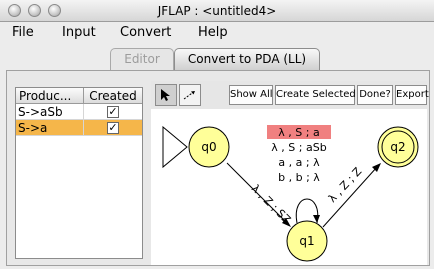 The image size is (434, 269). Describe the element at coordinates (23, 32) in the screenshot. I see `menu-file: File` at that location.